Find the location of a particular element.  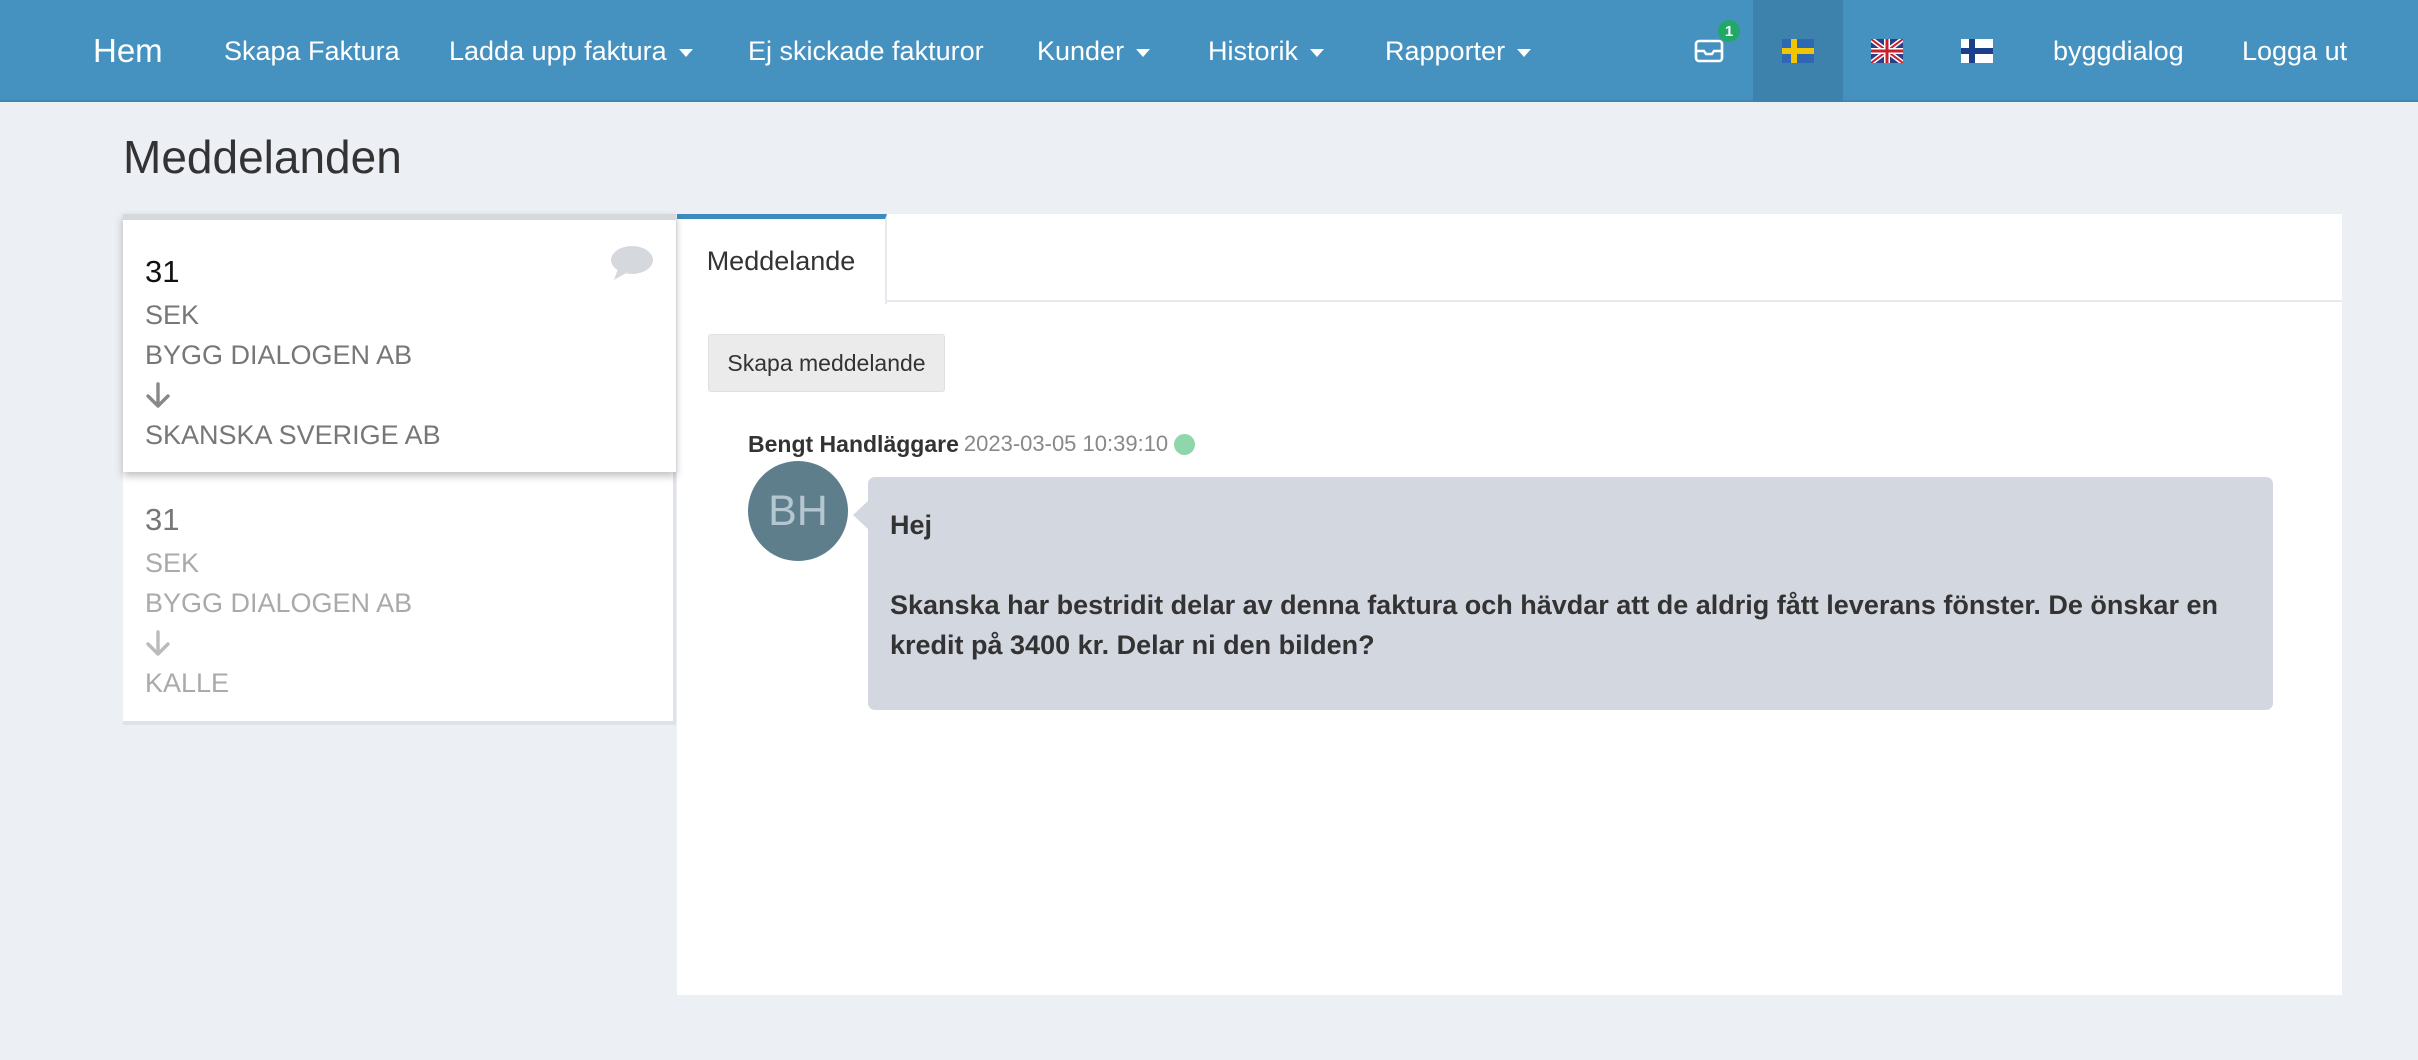

thread-card: 31 SEK BYGG DIALOGEN AB KALLE is located at coordinates (399, 598).